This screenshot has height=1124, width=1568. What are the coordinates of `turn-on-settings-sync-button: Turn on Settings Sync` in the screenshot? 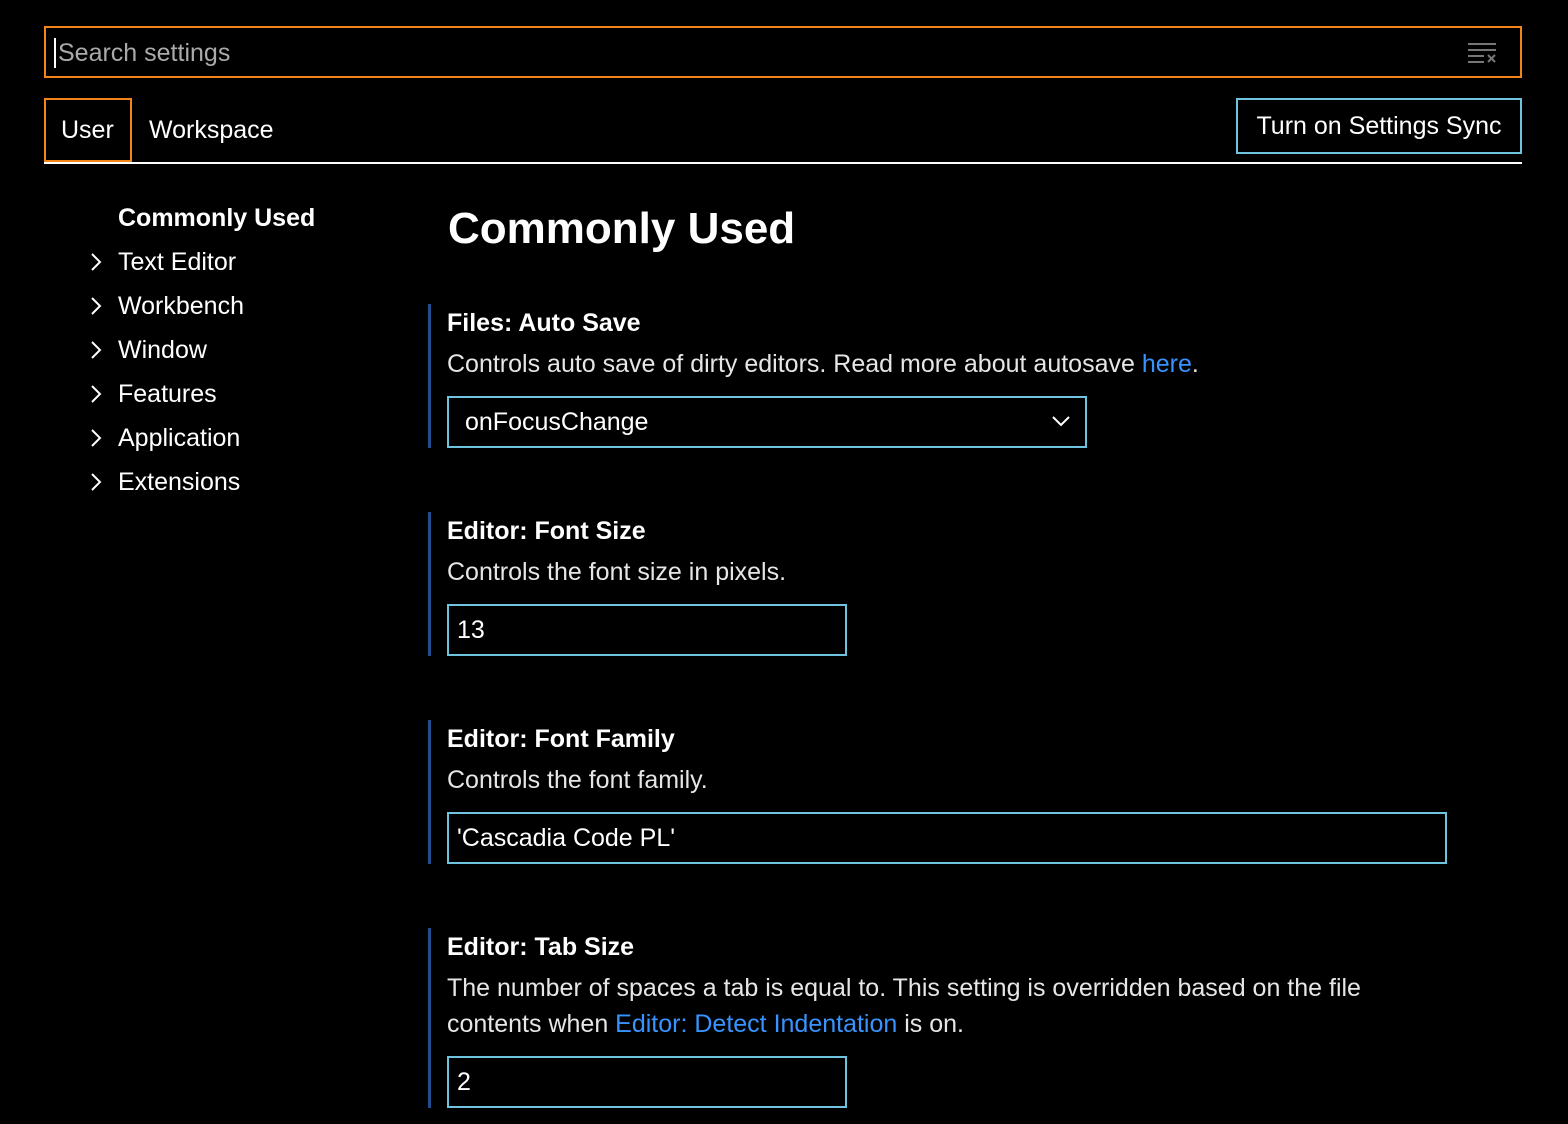 It's located at (1379, 126).